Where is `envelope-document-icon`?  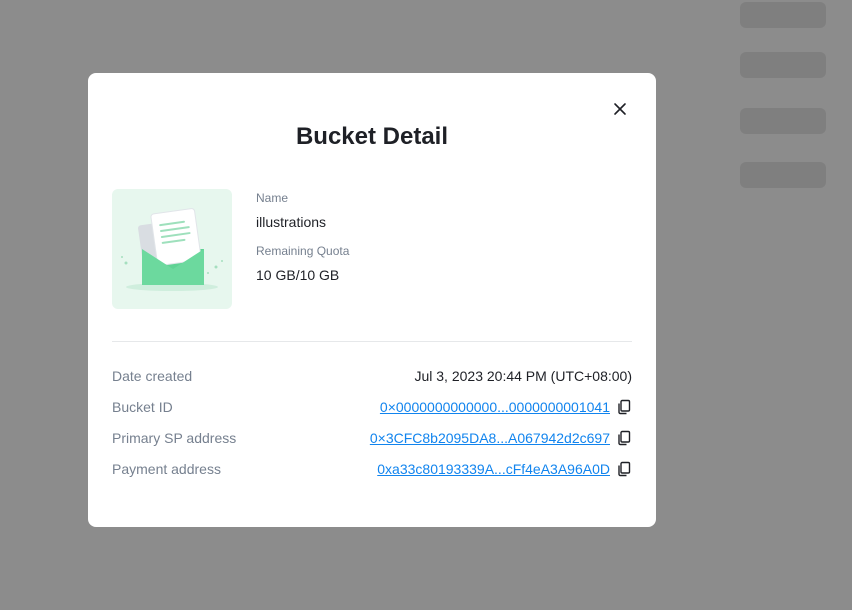
envelope-document-icon is located at coordinates (172, 249).